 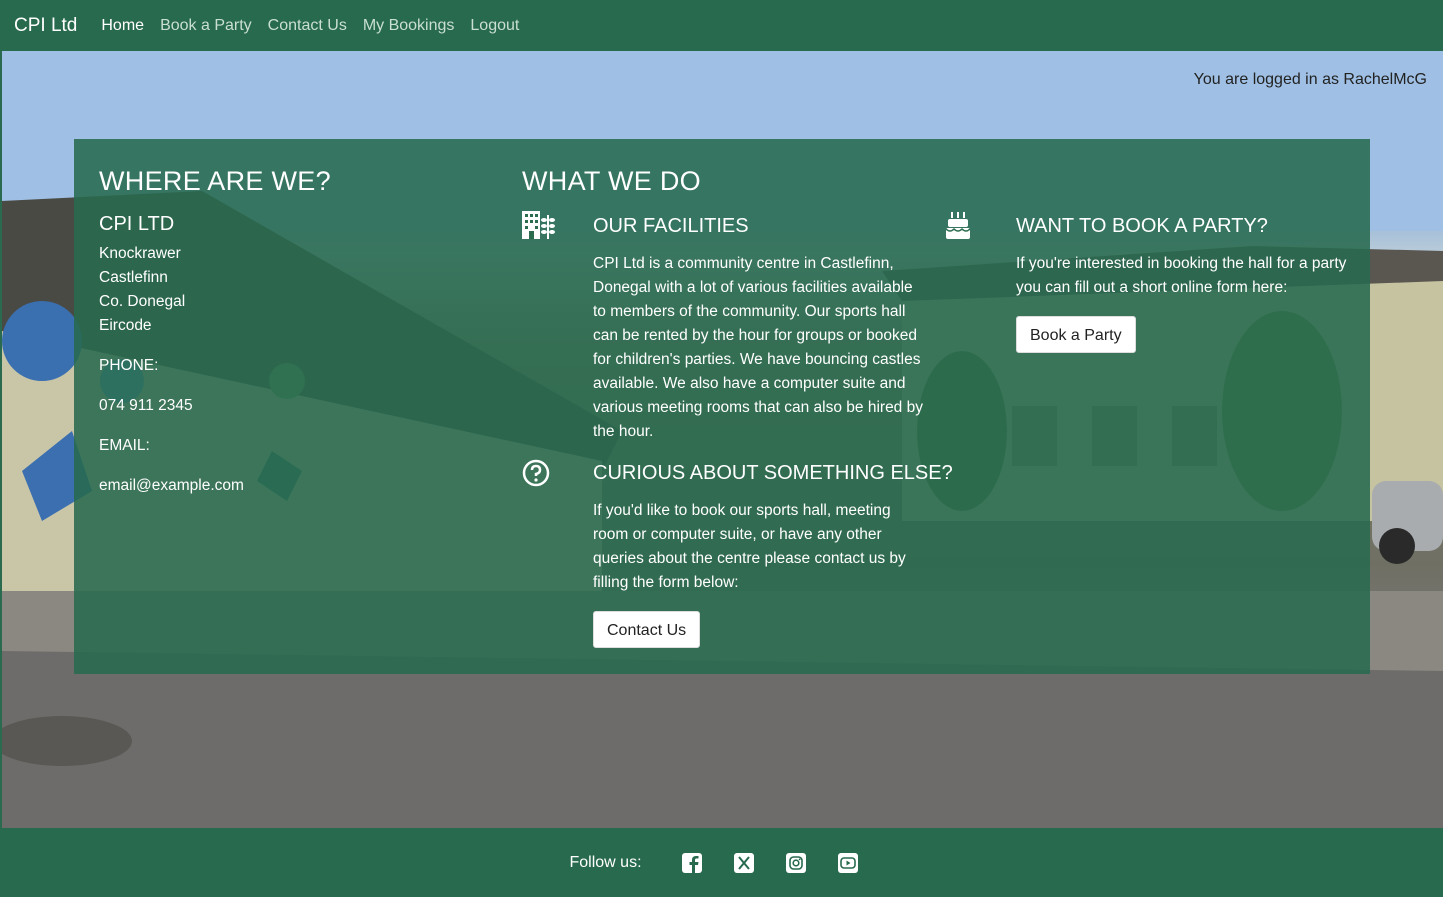 What do you see at coordinates (671, 226) in the screenshot?
I see `facilities-title: OUR FACILITIES` at bounding box center [671, 226].